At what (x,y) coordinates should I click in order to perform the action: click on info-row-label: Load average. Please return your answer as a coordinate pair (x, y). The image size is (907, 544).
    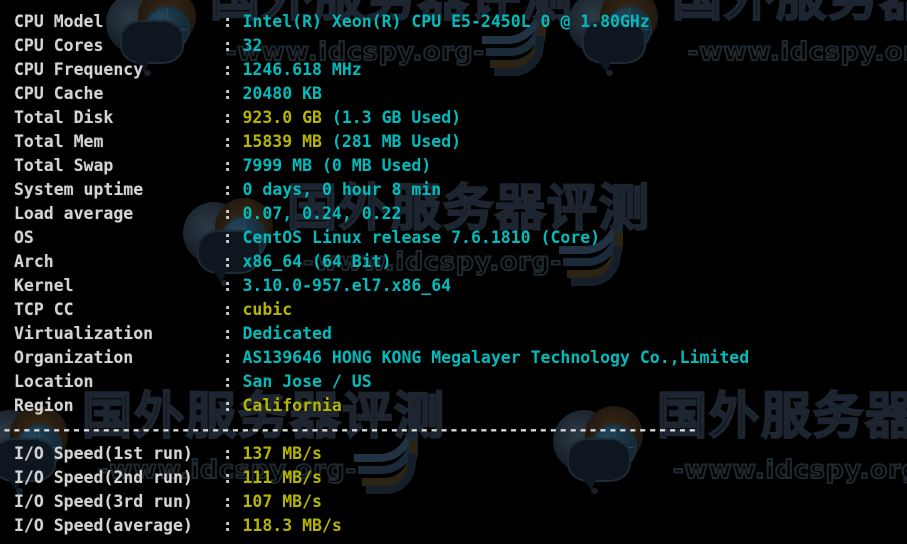
    Looking at the image, I should click on (118, 213).